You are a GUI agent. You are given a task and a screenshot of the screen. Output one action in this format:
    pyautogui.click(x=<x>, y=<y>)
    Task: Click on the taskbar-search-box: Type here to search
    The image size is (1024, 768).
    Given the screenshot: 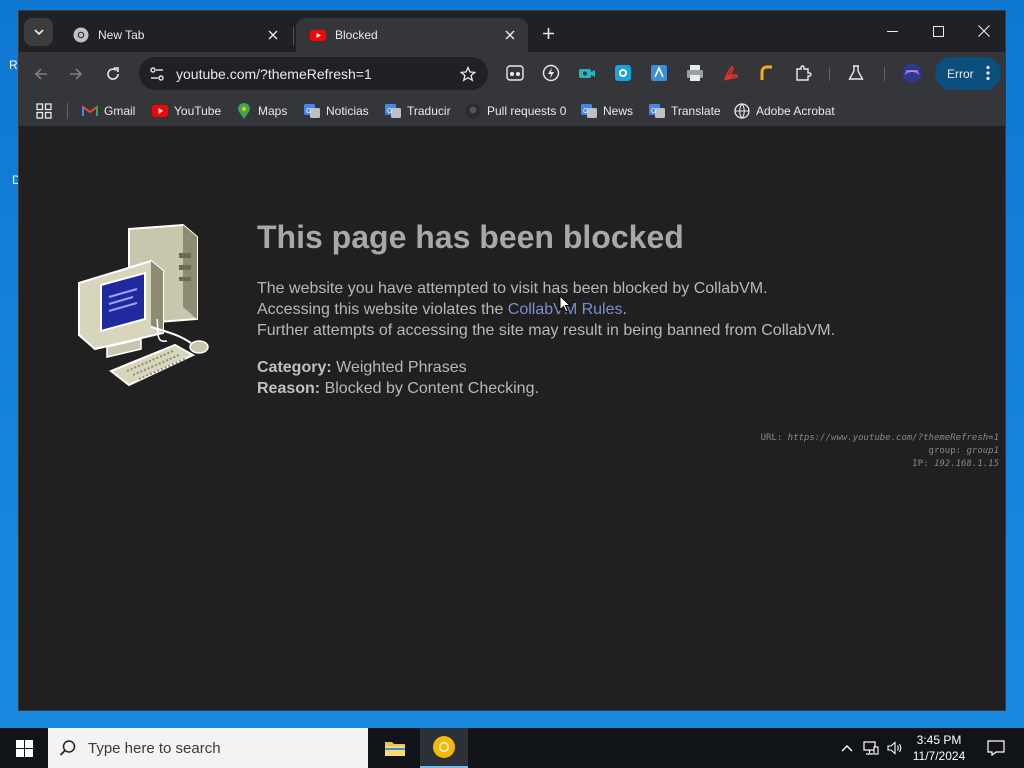 What is the action you would take?
    pyautogui.click(x=208, y=748)
    